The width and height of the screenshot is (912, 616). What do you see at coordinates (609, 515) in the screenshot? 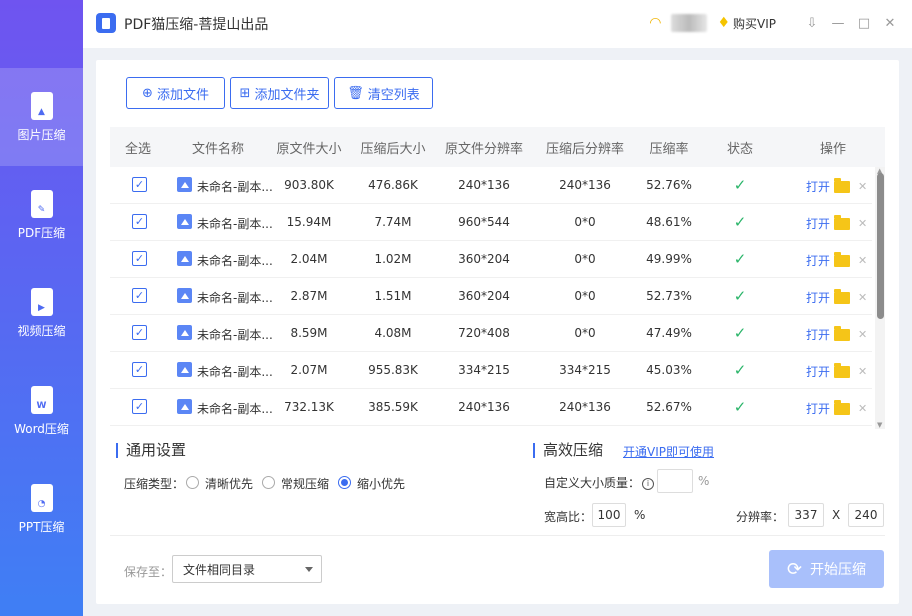
I see `aspect-ratio-input: 100` at bounding box center [609, 515].